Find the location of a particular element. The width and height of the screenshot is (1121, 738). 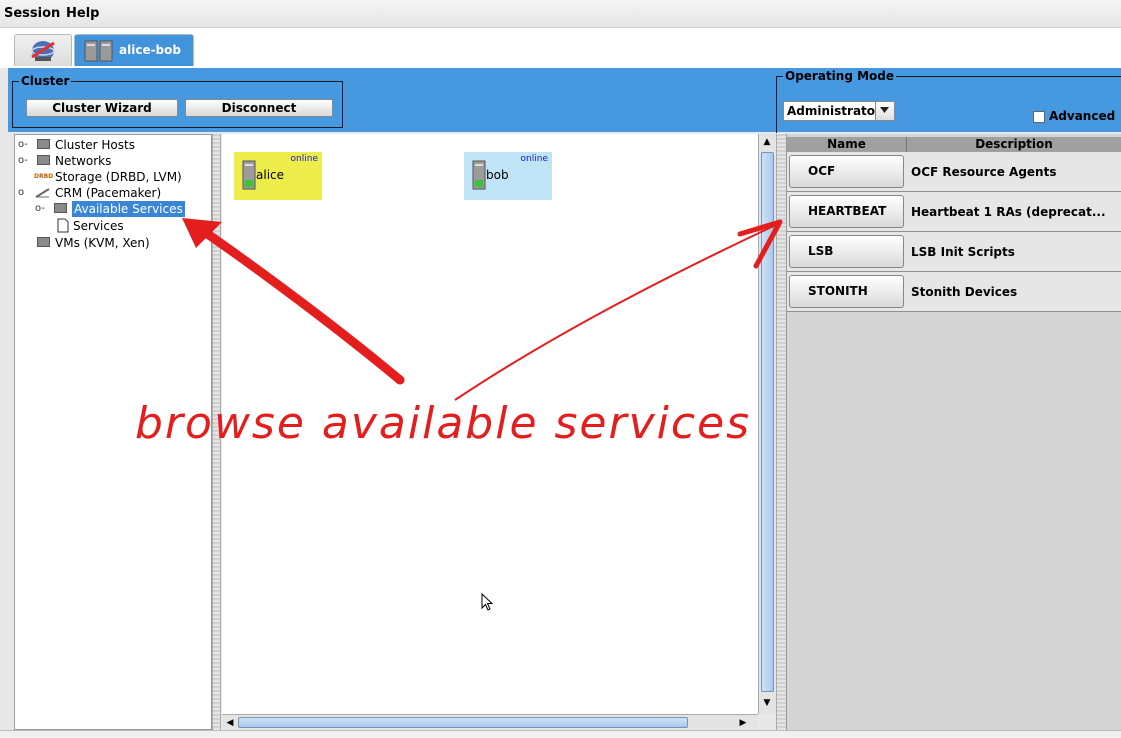

column-header-description: Description is located at coordinates (1014, 144).